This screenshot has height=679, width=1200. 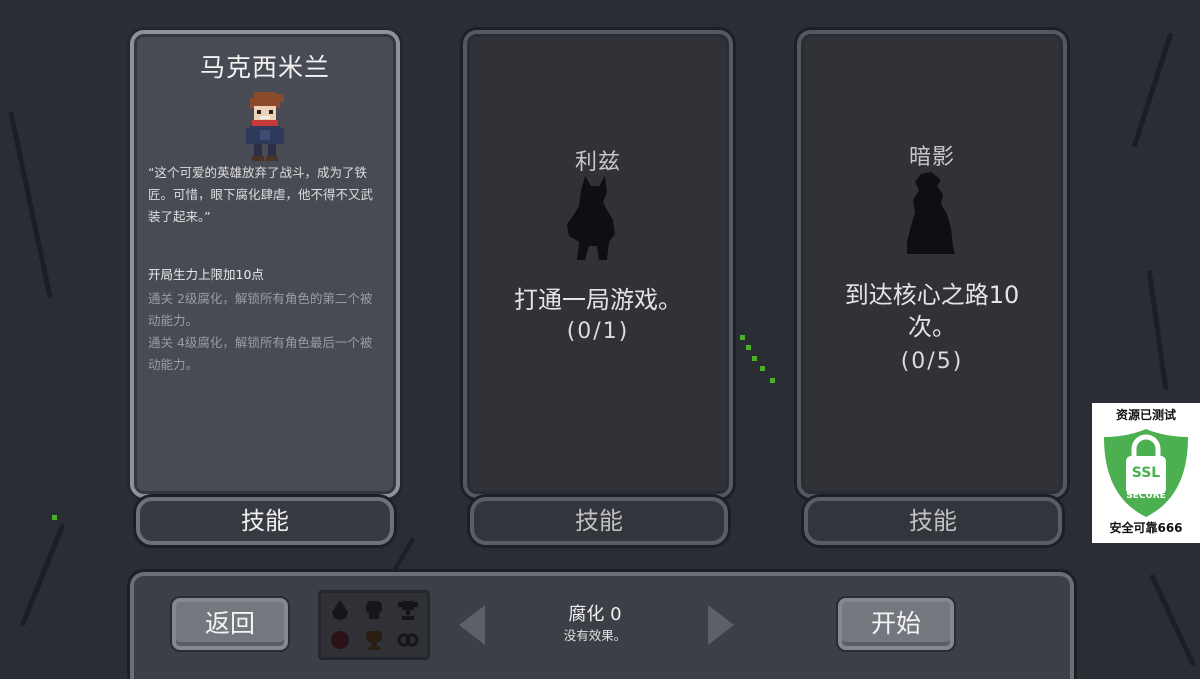 What do you see at coordinates (1146, 496) in the screenshot?
I see `ssl-shield-line2: SECURE` at bounding box center [1146, 496].